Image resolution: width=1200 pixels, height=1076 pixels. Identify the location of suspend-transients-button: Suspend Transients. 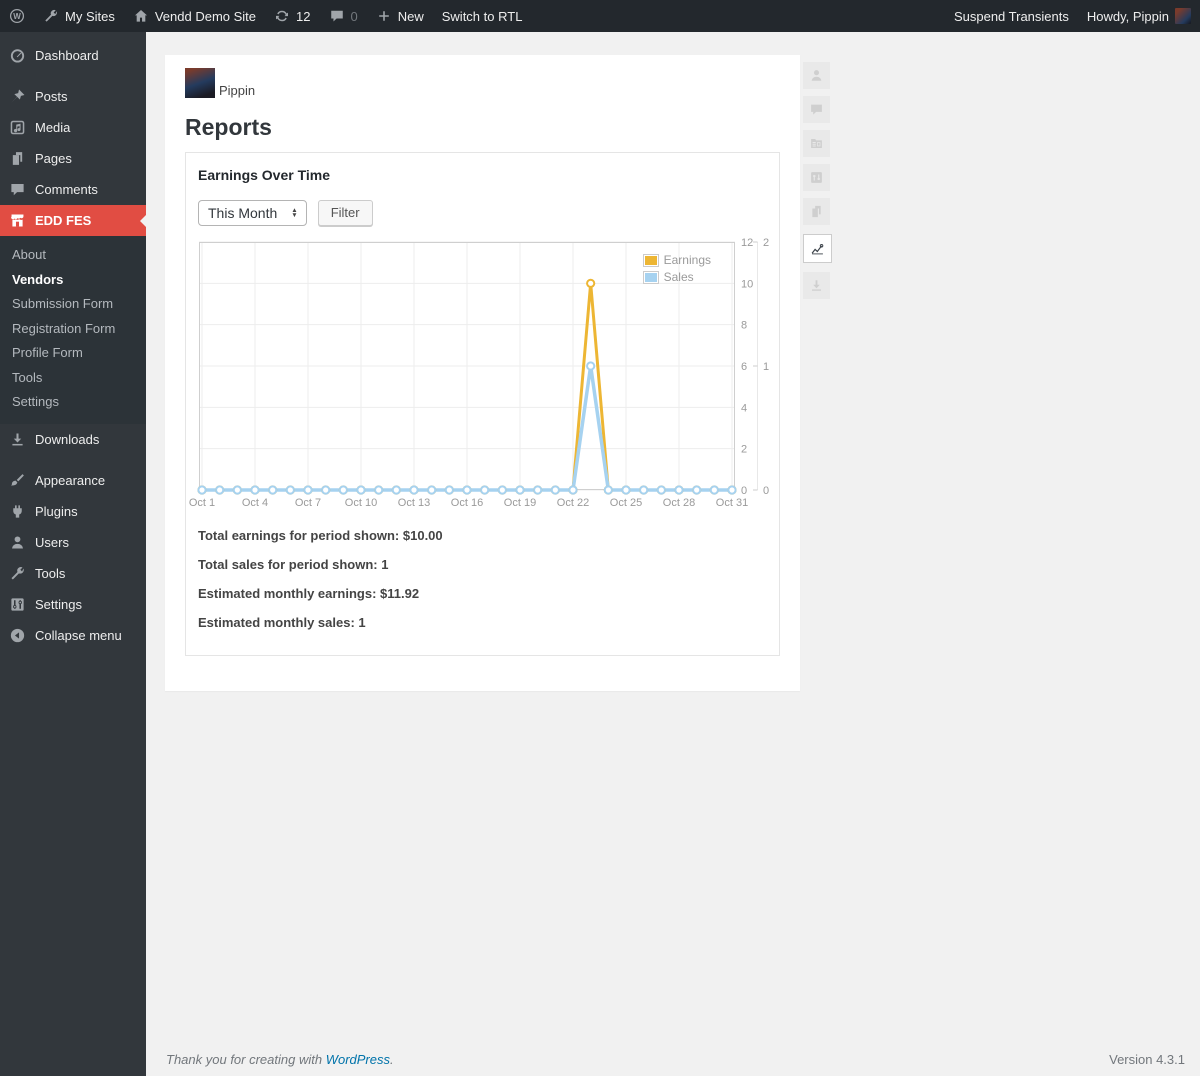
(1011, 16).